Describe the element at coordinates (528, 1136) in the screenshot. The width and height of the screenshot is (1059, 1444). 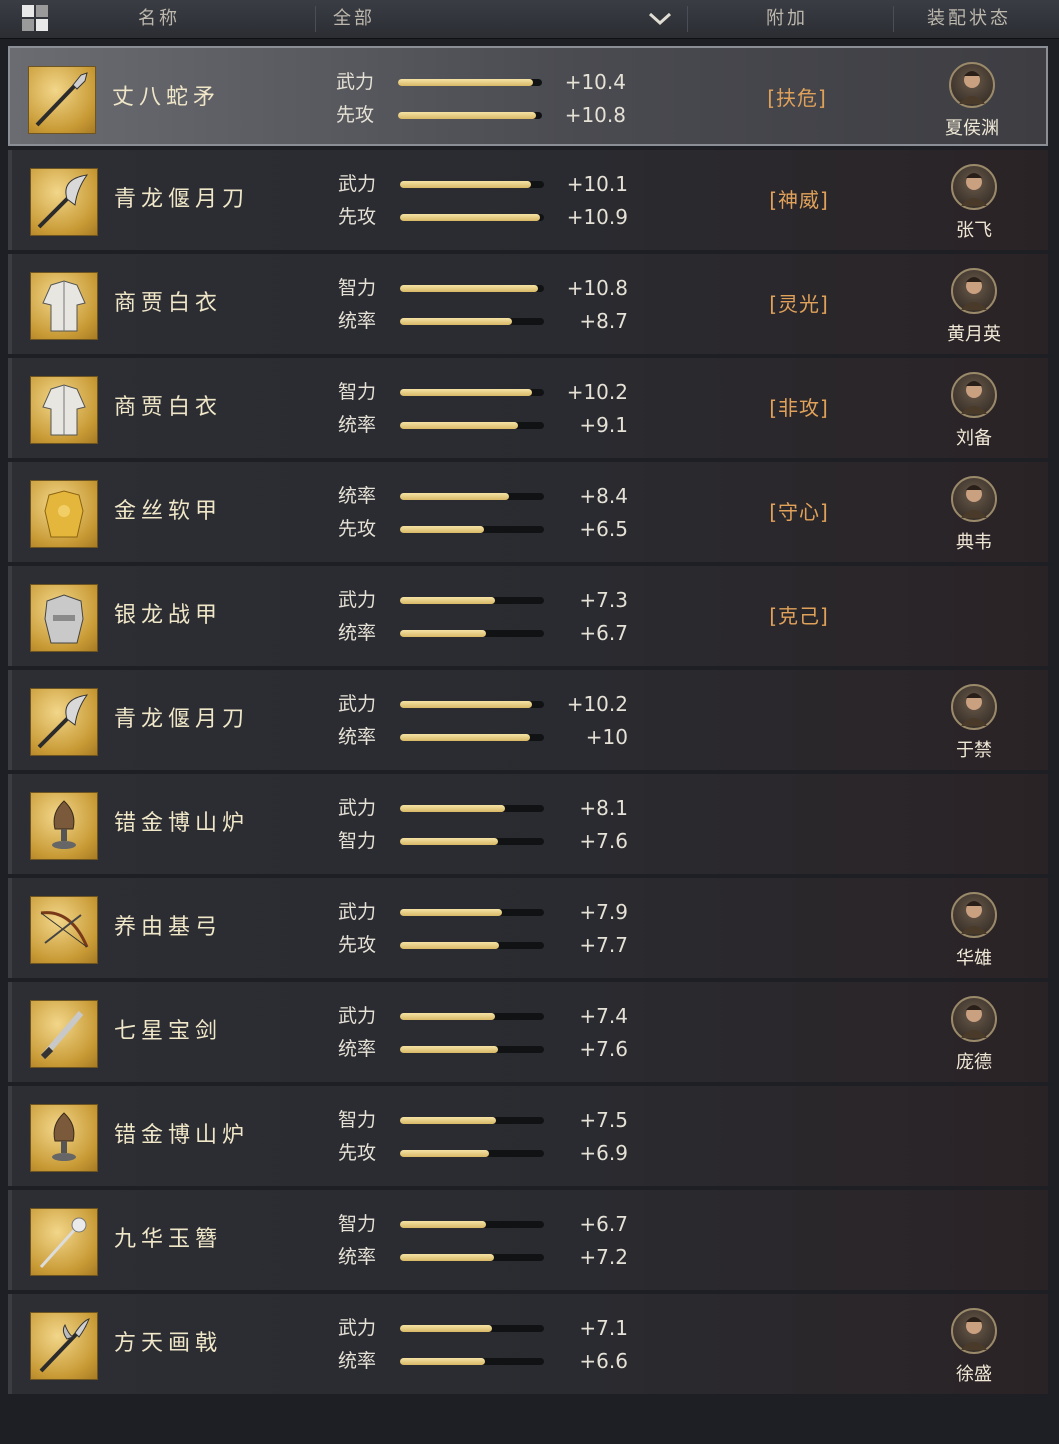
I see `list-item: 错金博山炉 智力 +7.5 先攻 +6.9` at that location.